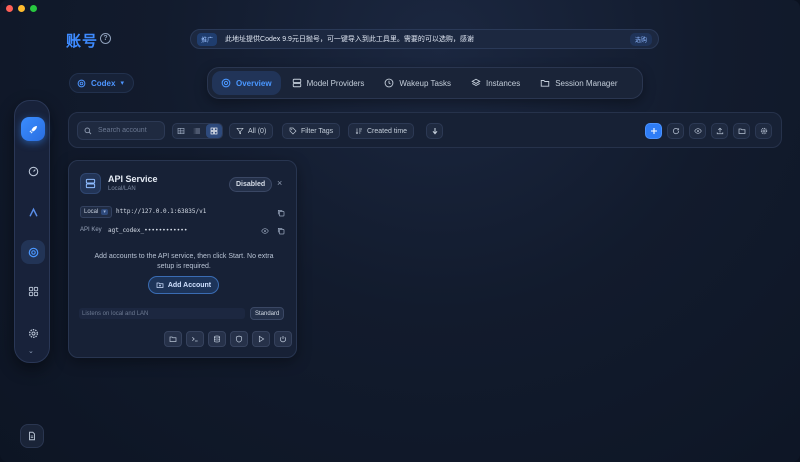  I want to click on upload-icon, so click(719, 131).